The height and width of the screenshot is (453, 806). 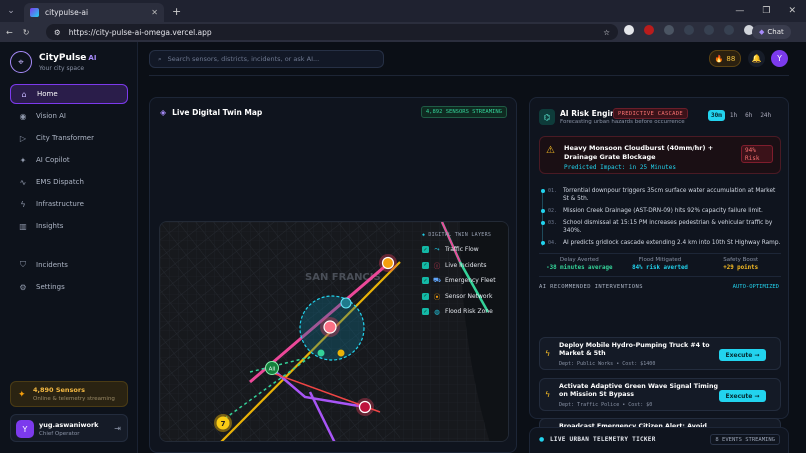 I want to click on fleet-cluster-label: All, so click(x=272, y=370).